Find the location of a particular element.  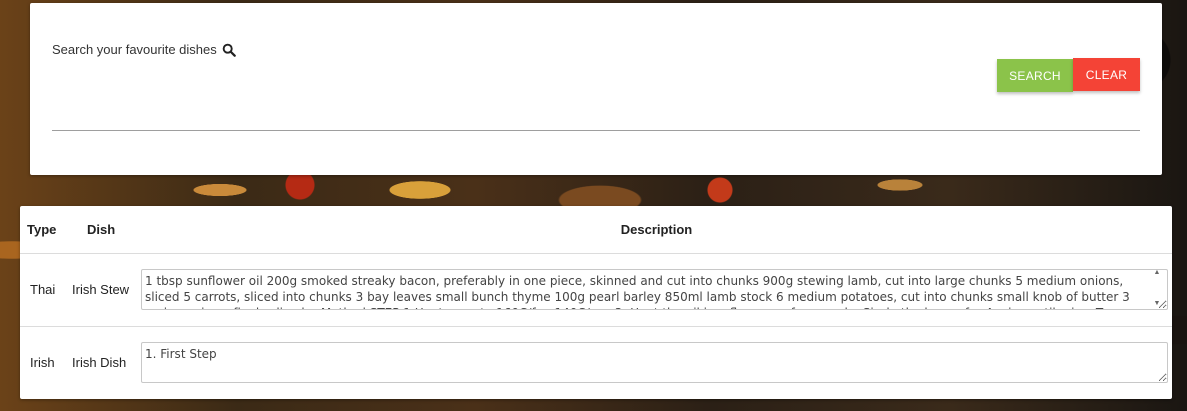

dish-cell: Irish Stew is located at coordinates (102, 290).